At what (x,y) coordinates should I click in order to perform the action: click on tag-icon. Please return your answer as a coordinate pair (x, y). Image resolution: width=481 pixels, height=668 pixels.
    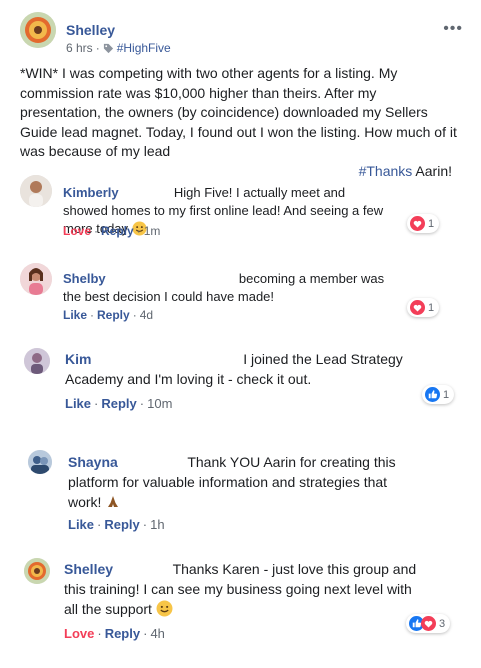
    Looking at the image, I should click on (108, 48).